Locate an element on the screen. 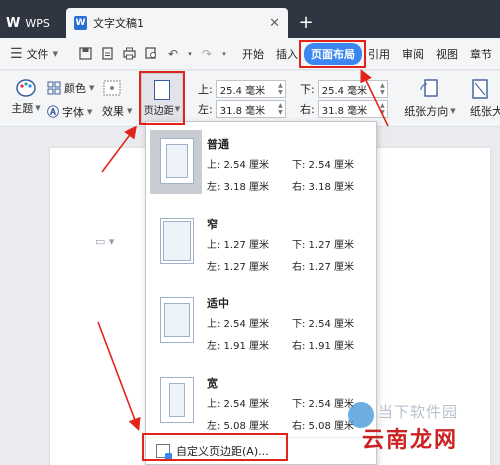  arrow-to-custom-margins is located at coordinates (119, 376).